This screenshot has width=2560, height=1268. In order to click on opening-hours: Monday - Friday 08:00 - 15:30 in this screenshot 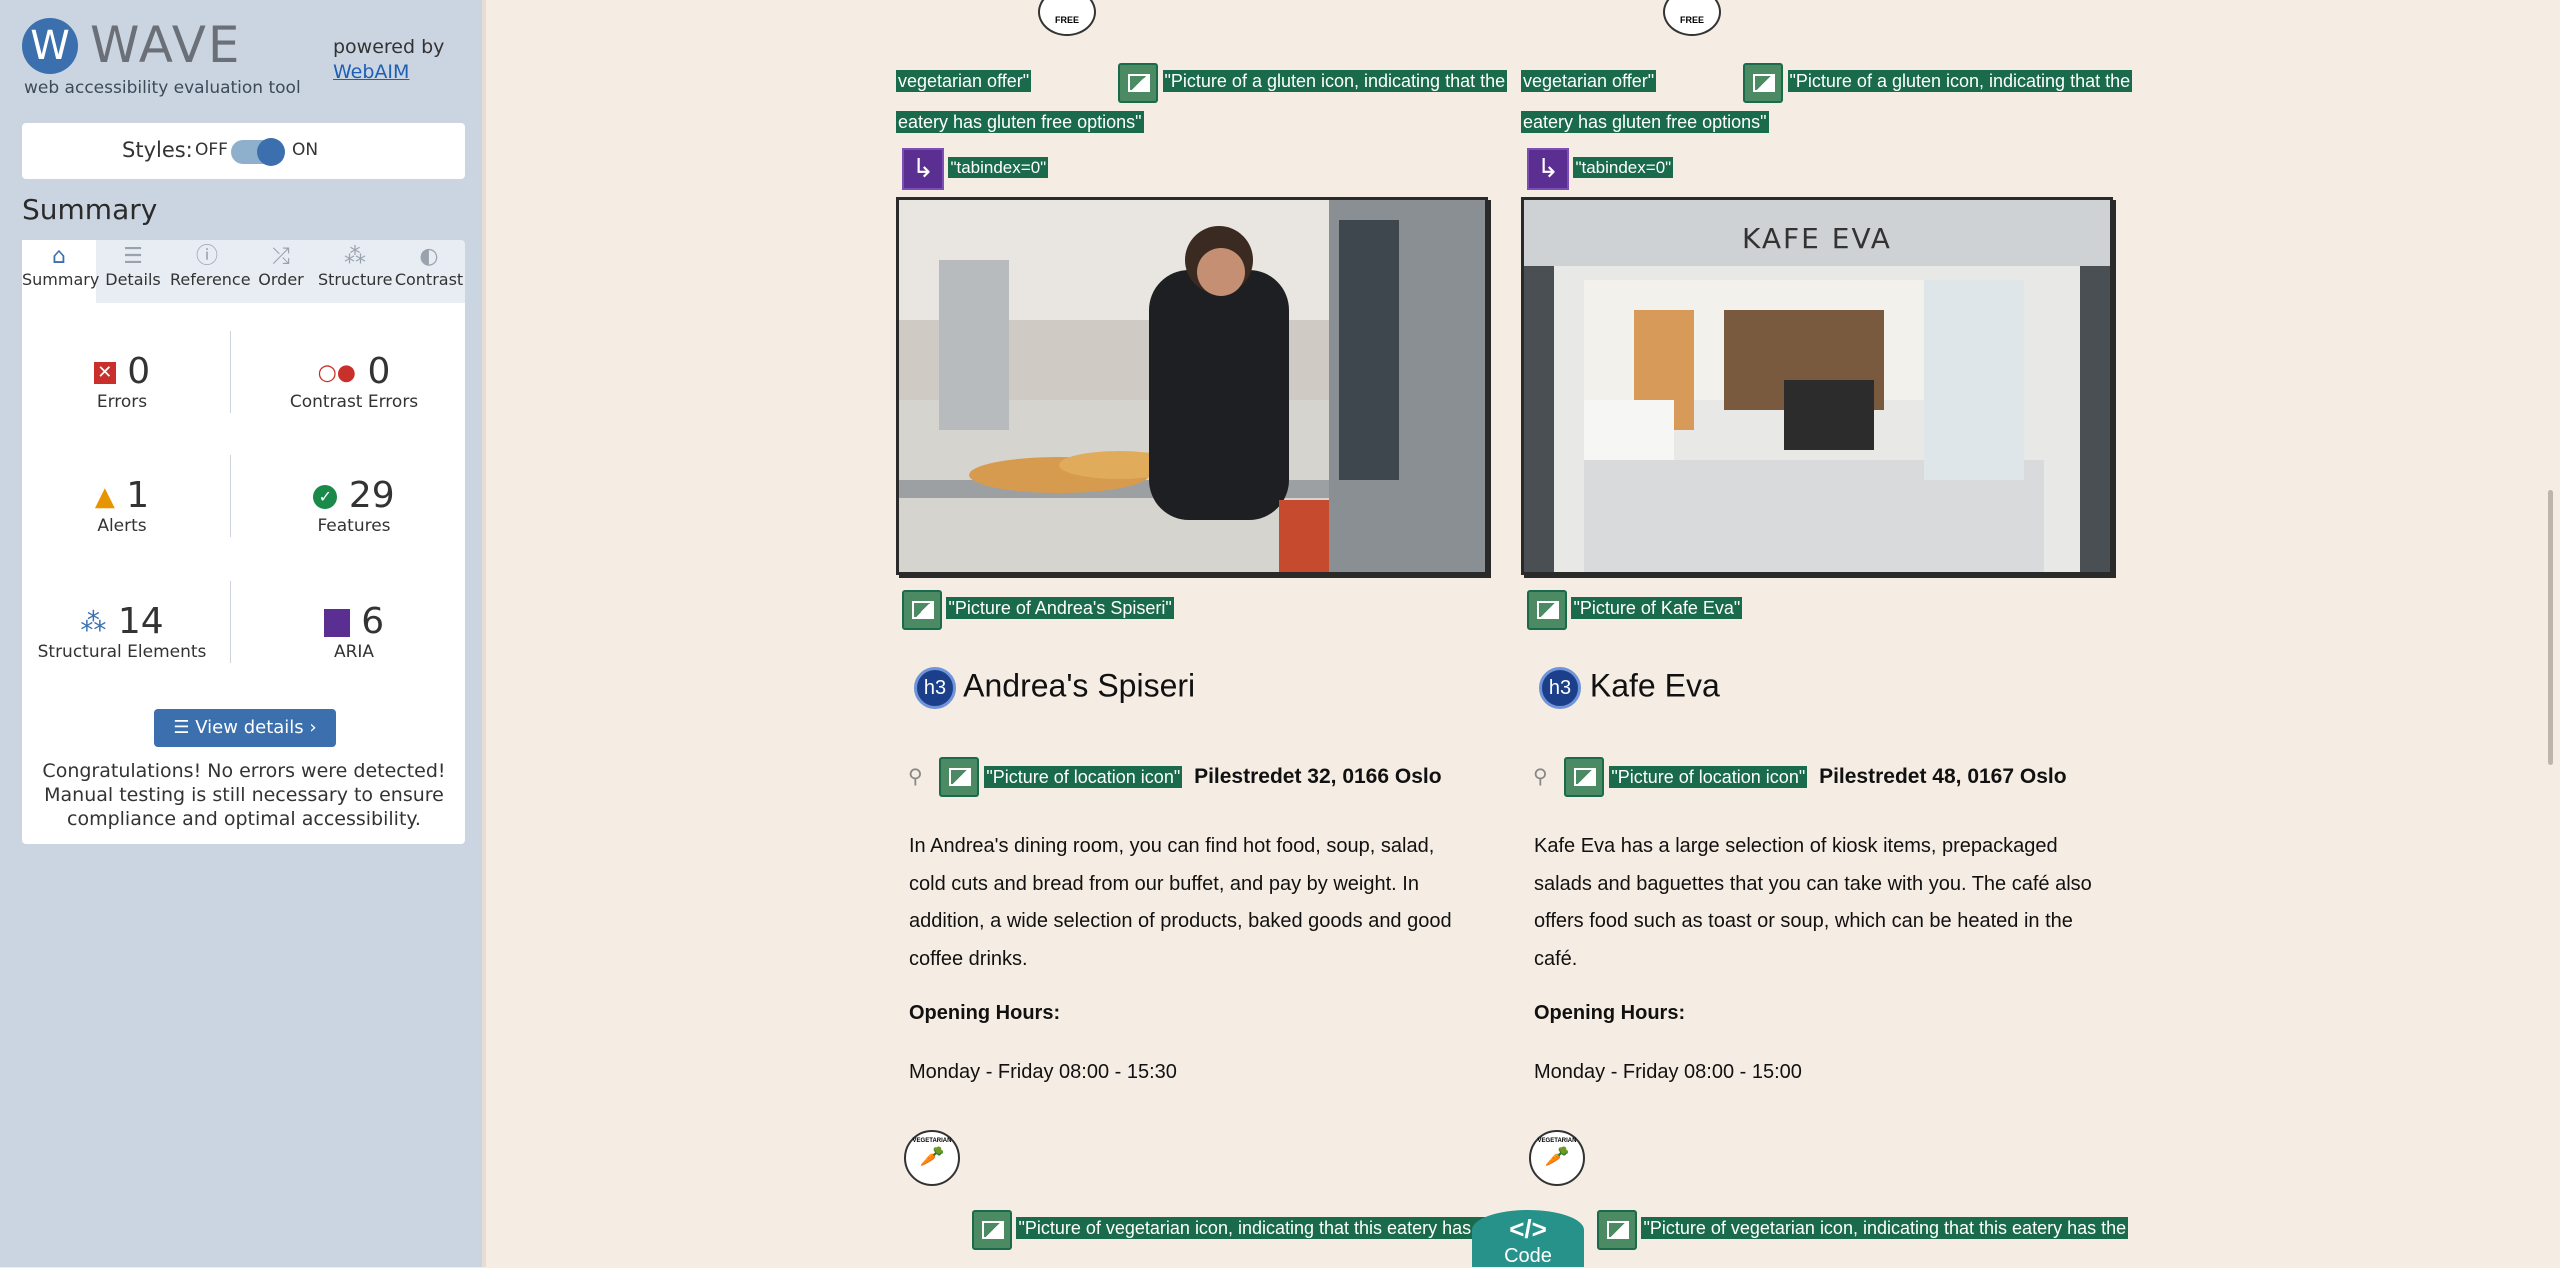, I will do `click(1043, 1072)`.